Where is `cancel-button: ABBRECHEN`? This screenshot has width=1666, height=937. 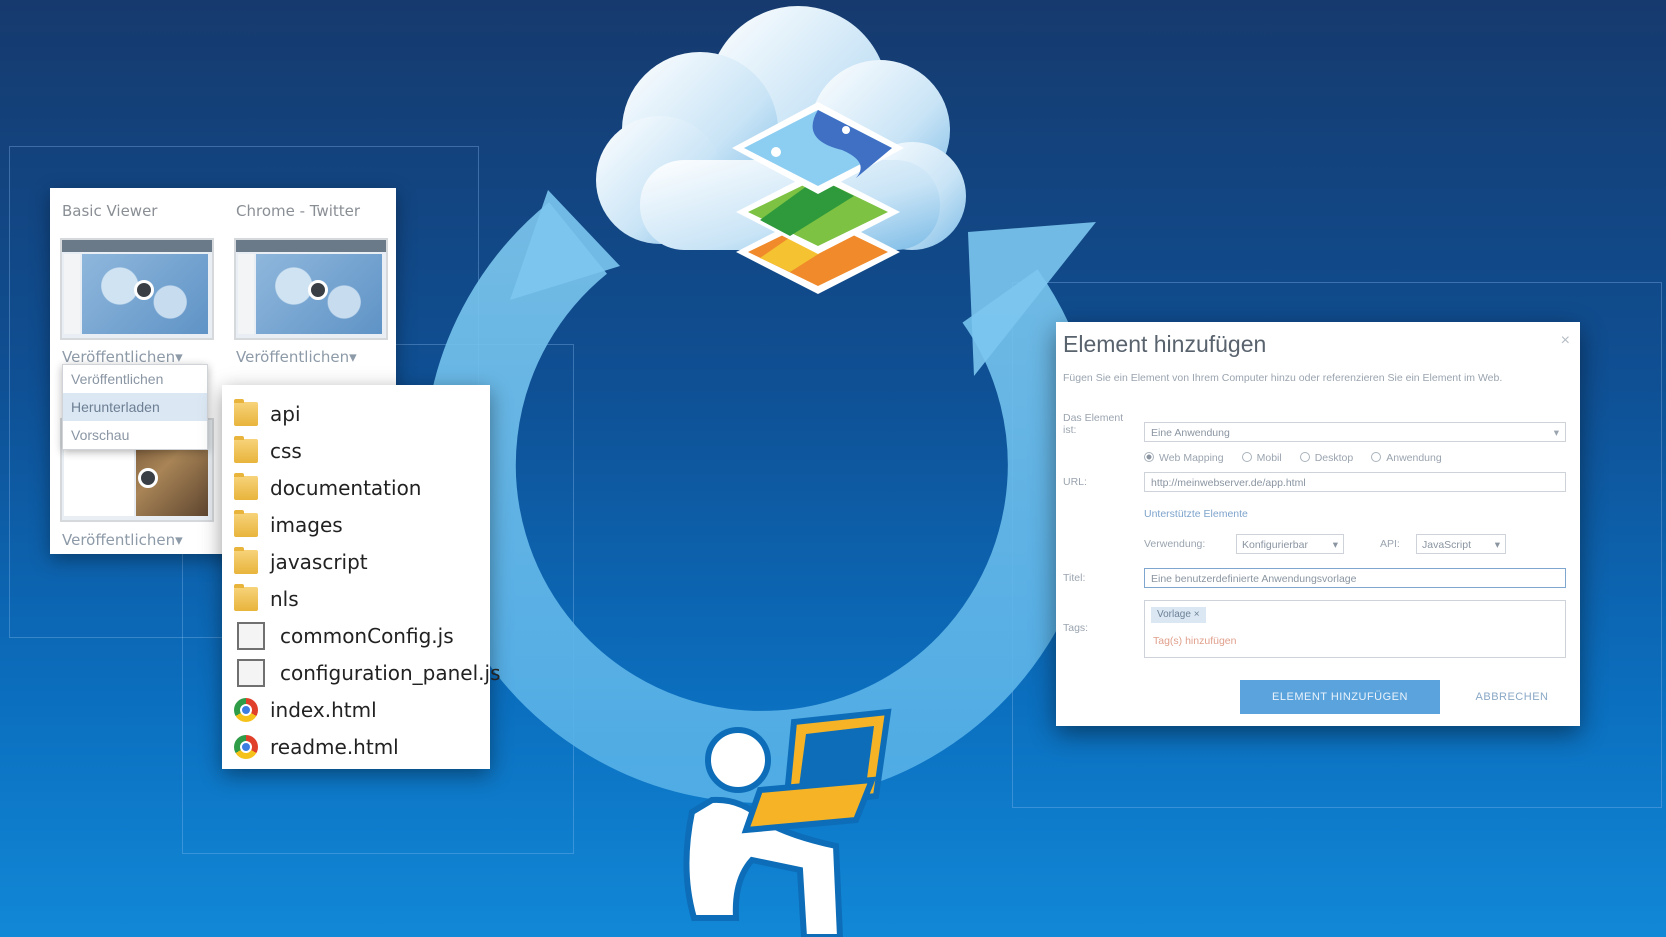 cancel-button: ABBRECHEN is located at coordinates (1512, 697).